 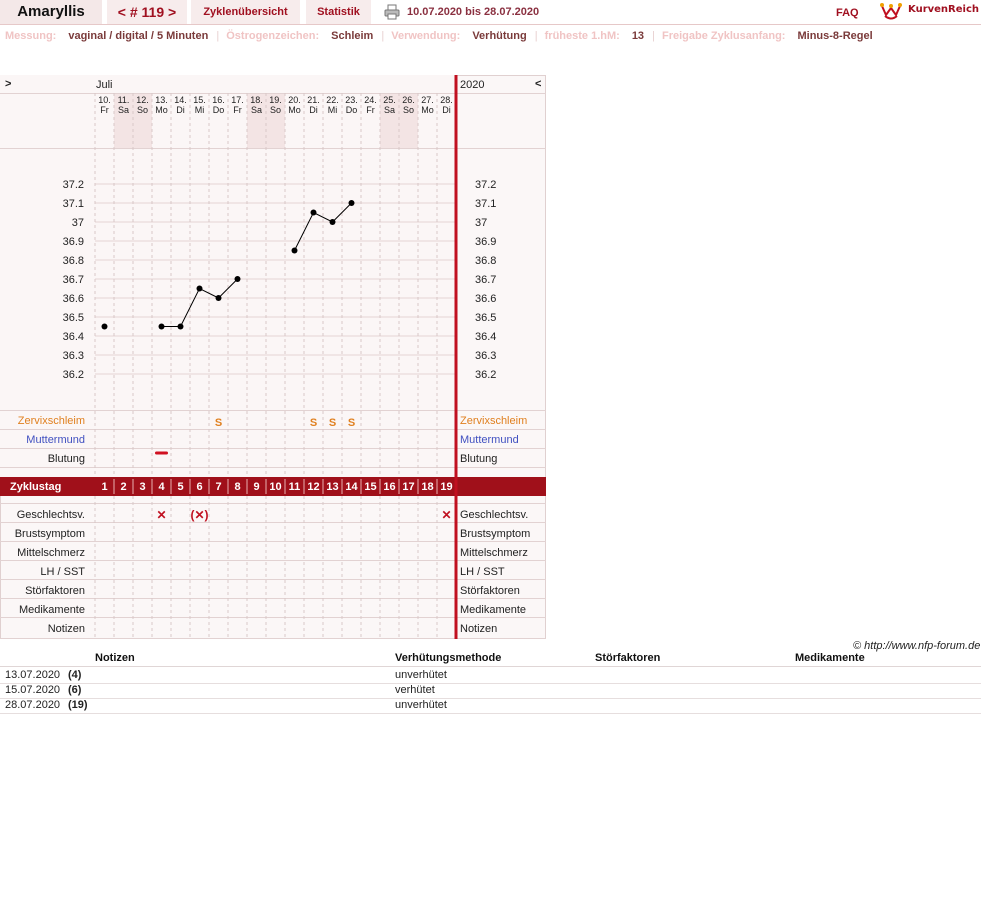 I want to click on temp-tick-left: 36.2, so click(x=73, y=375).